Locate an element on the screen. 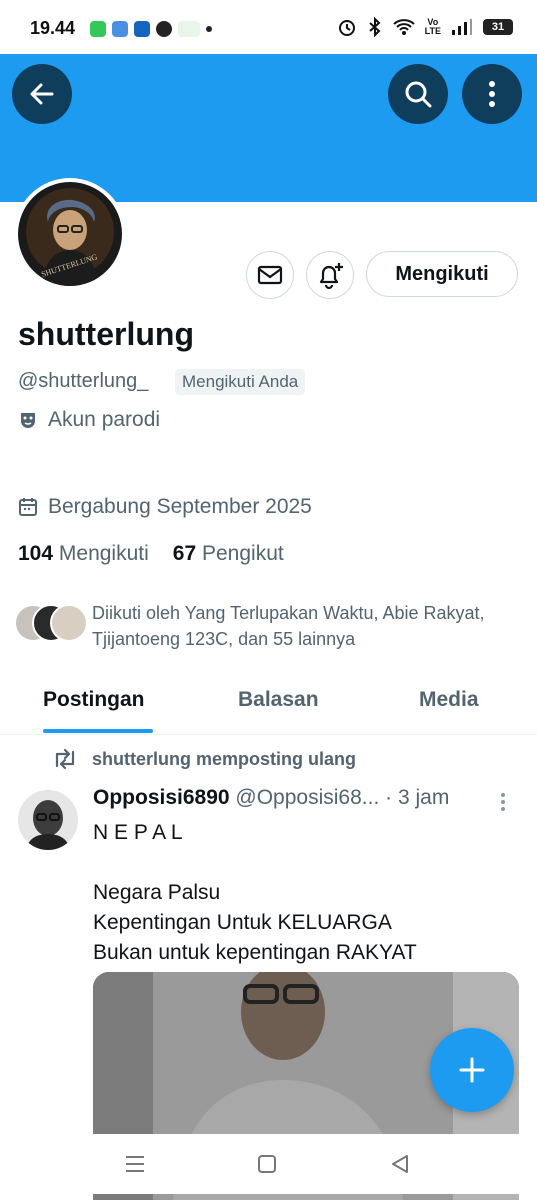 The image size is (537, 1200). post-timestamp: · 3 jam is located at coordinates (417, 797).